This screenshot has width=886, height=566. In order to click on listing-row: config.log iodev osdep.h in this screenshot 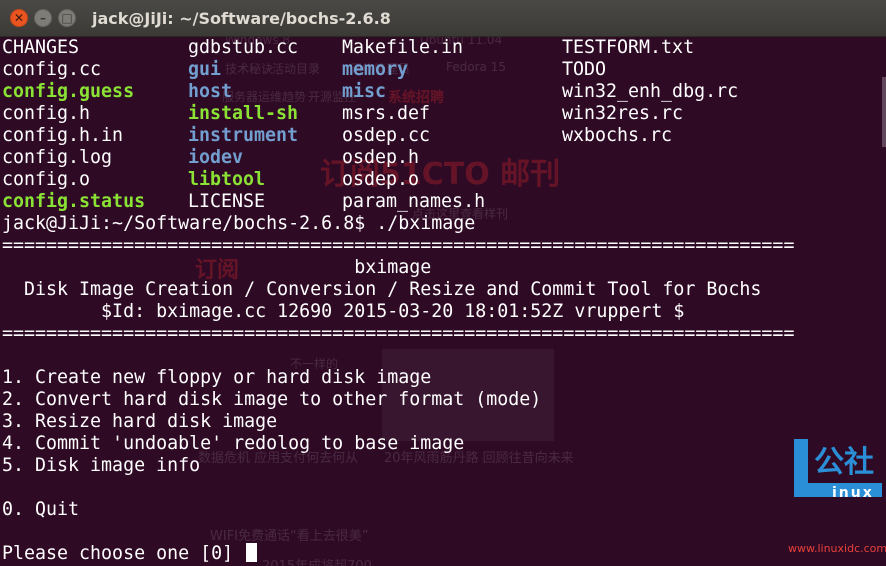, I will do `click(443, 158)`.